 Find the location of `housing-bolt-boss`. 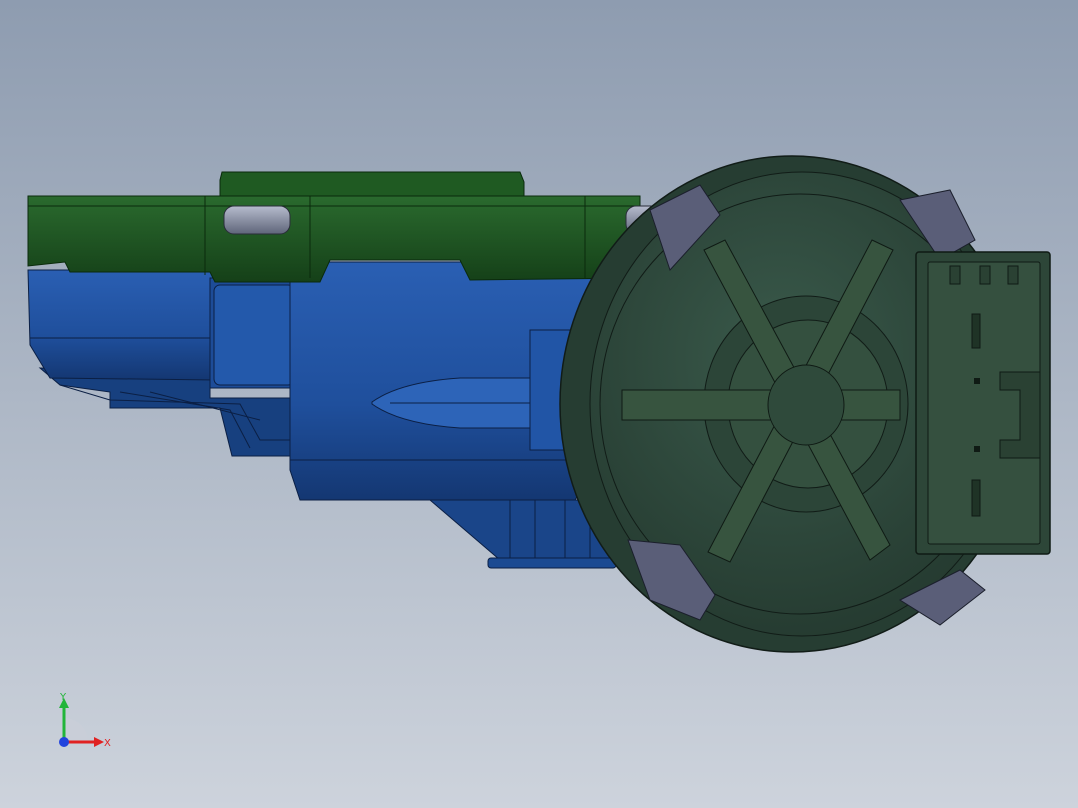

housing-bolt-boss is located at coordinates (254, 335).